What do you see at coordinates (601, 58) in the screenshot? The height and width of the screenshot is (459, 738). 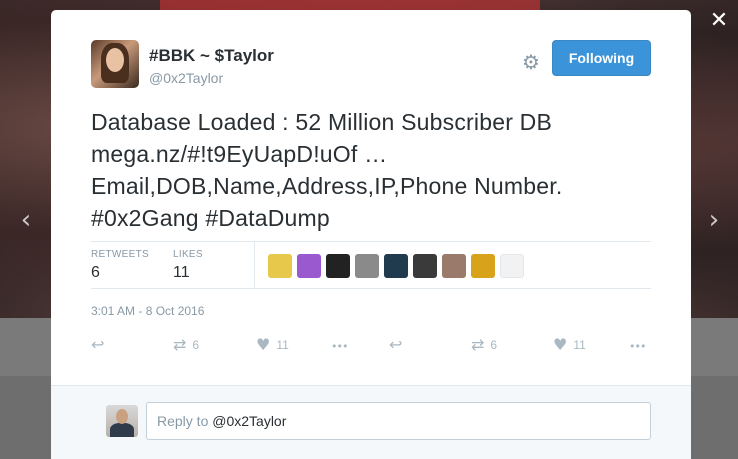 I see `following-button: Following` at bounding box center [601, 58].